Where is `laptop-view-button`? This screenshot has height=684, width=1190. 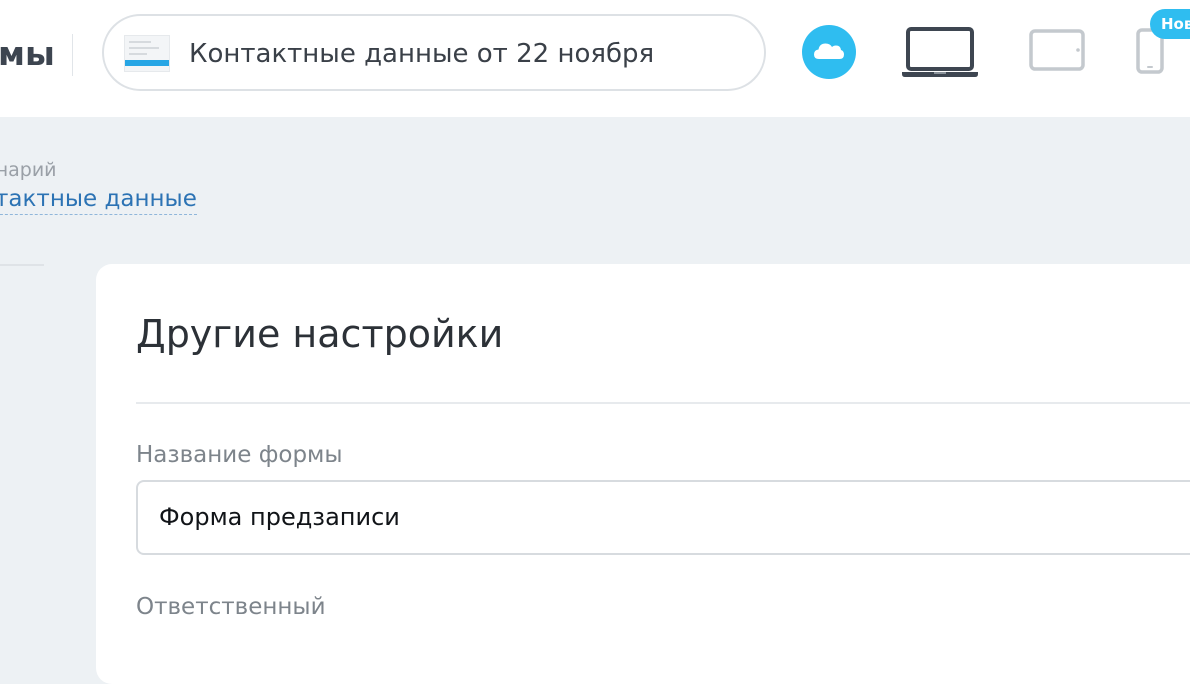 laptop-view-button is located at coordinates (940, 53).